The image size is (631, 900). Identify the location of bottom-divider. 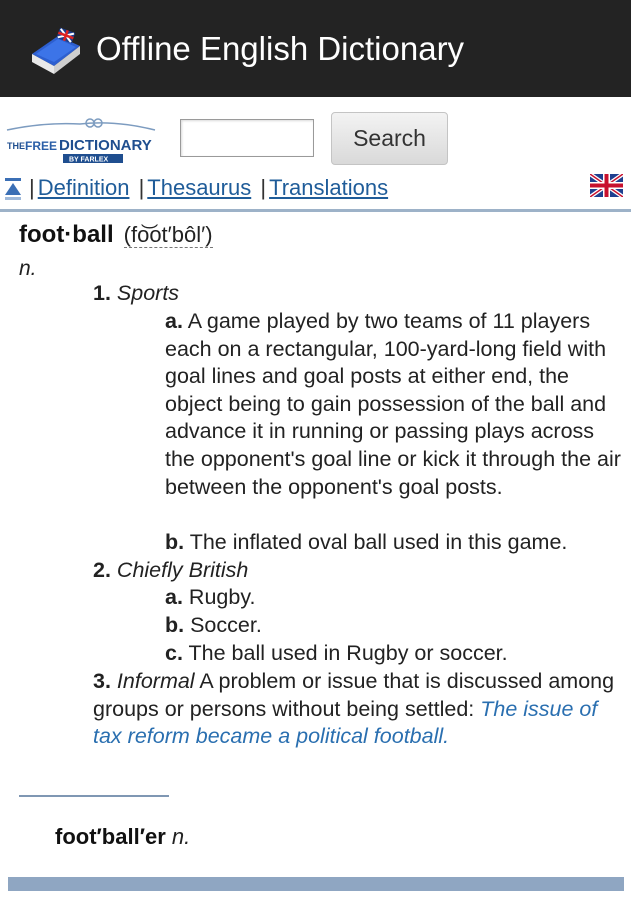
(316, 884).